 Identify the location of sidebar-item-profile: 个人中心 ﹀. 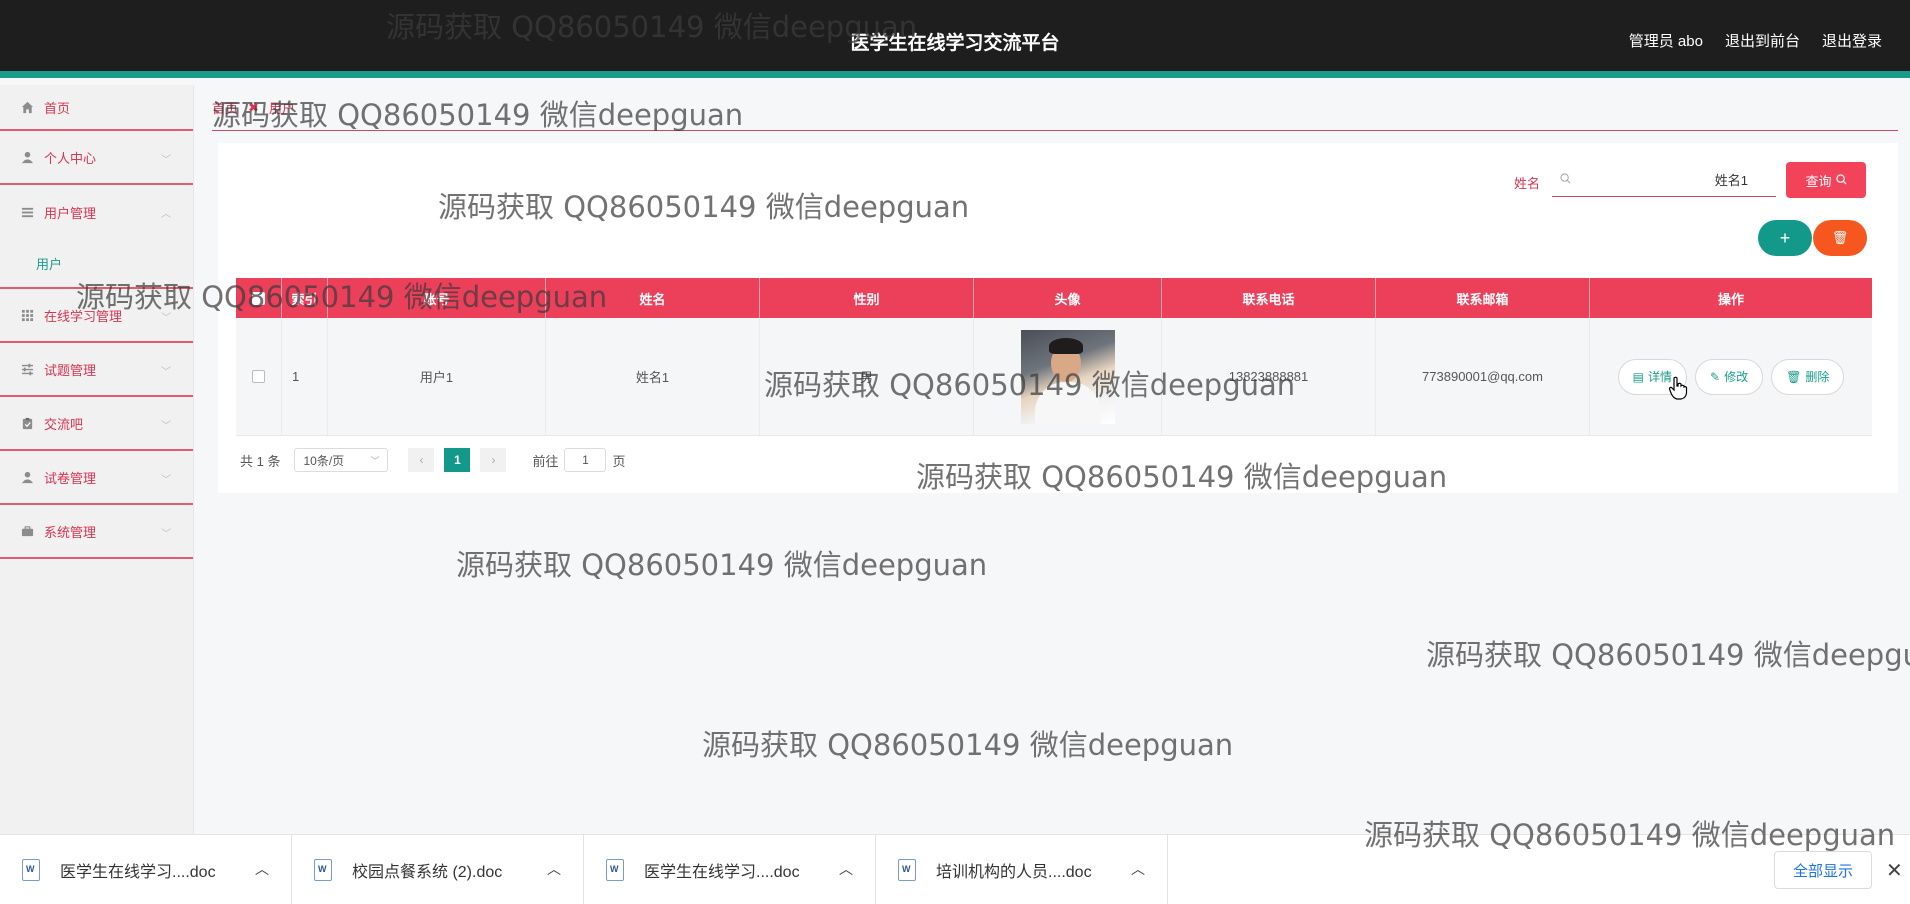
(96, 158).